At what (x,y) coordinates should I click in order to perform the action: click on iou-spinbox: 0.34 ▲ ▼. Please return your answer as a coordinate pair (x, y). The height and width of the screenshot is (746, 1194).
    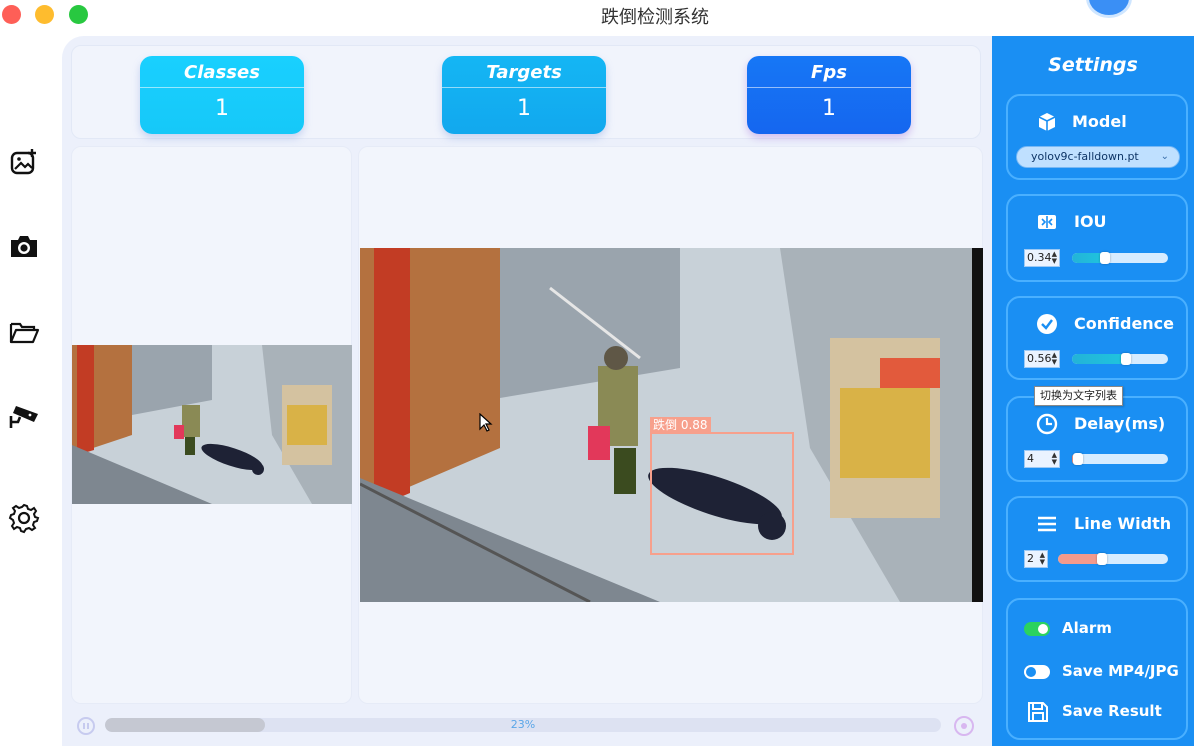
    Looking at the image, I should click on (1042, 258).